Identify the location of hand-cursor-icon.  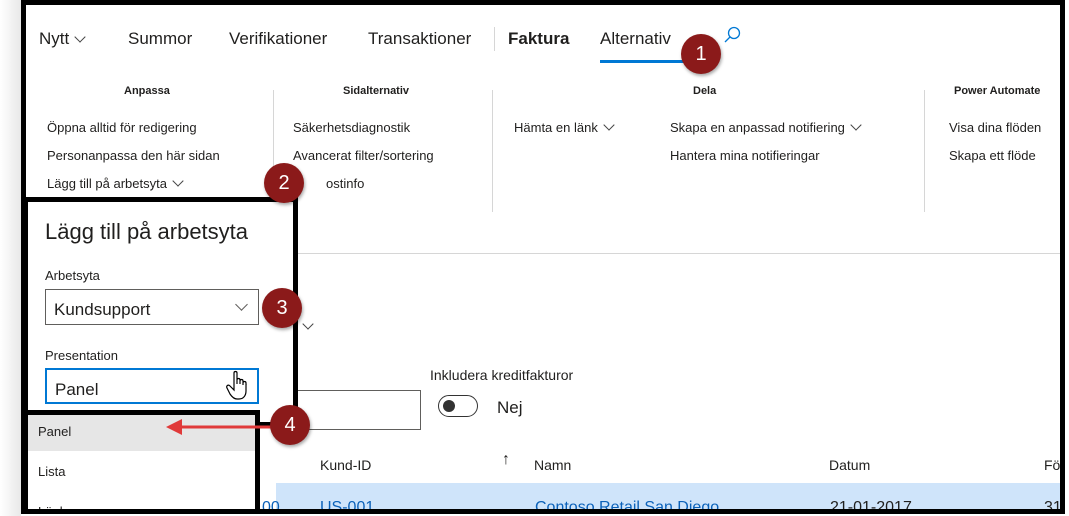
(236, 385).